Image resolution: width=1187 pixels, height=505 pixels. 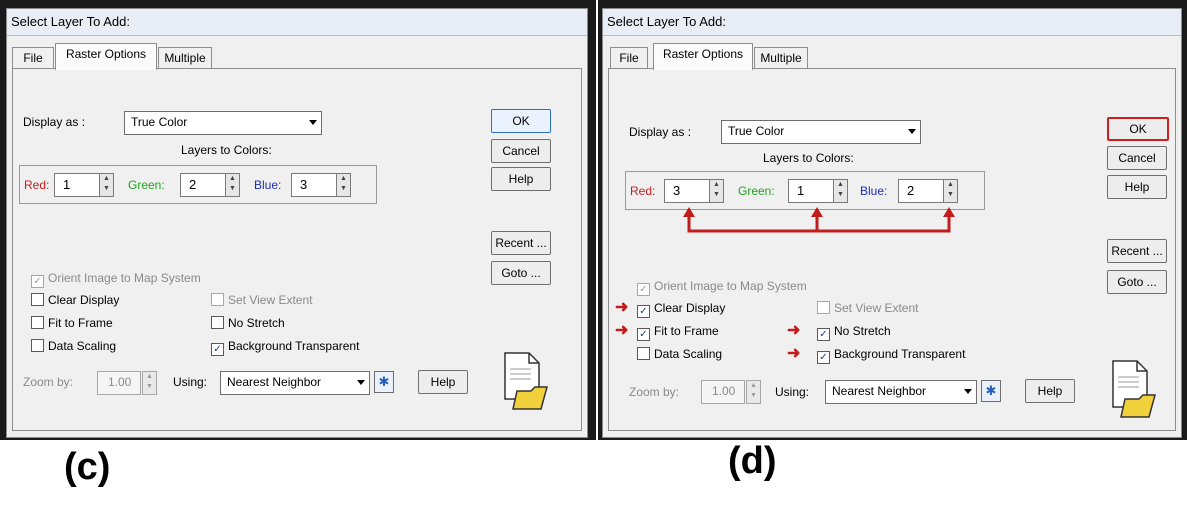 What do you see at coordinates (643, 191) in the screenshot?
I see `red-label: Red:` at bounding box center [643, 191].